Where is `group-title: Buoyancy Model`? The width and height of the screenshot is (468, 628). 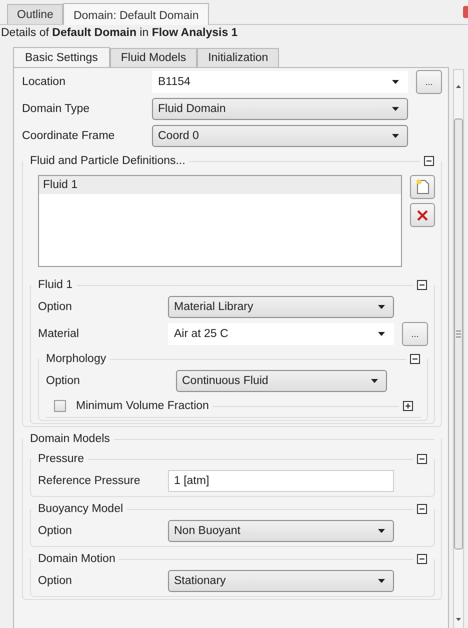 group-title: Buoyancy Model is located at coordinates (81, 509).